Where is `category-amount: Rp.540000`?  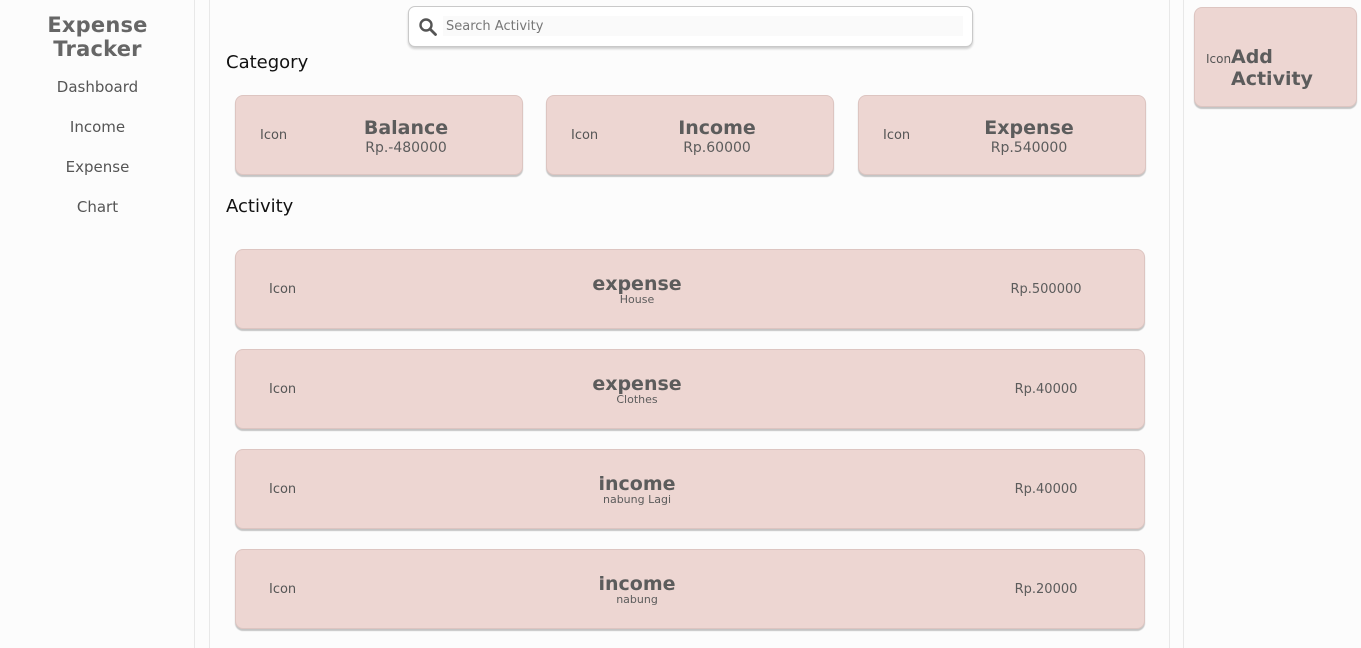 category-amount: Rp.540000 is located at coordinates (1029, 148).